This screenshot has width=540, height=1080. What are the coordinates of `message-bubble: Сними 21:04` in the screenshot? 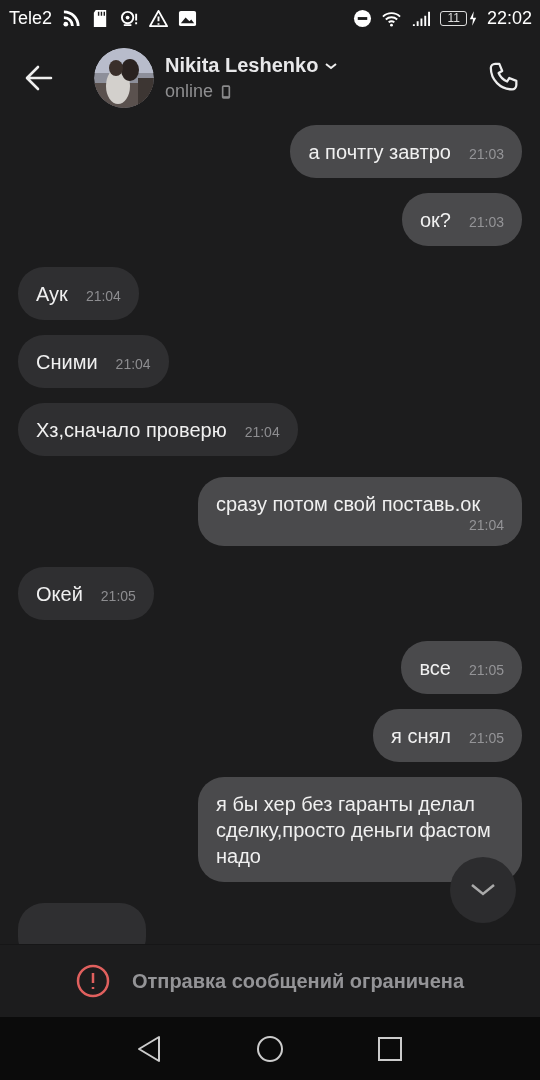 It's located at (93, 361).